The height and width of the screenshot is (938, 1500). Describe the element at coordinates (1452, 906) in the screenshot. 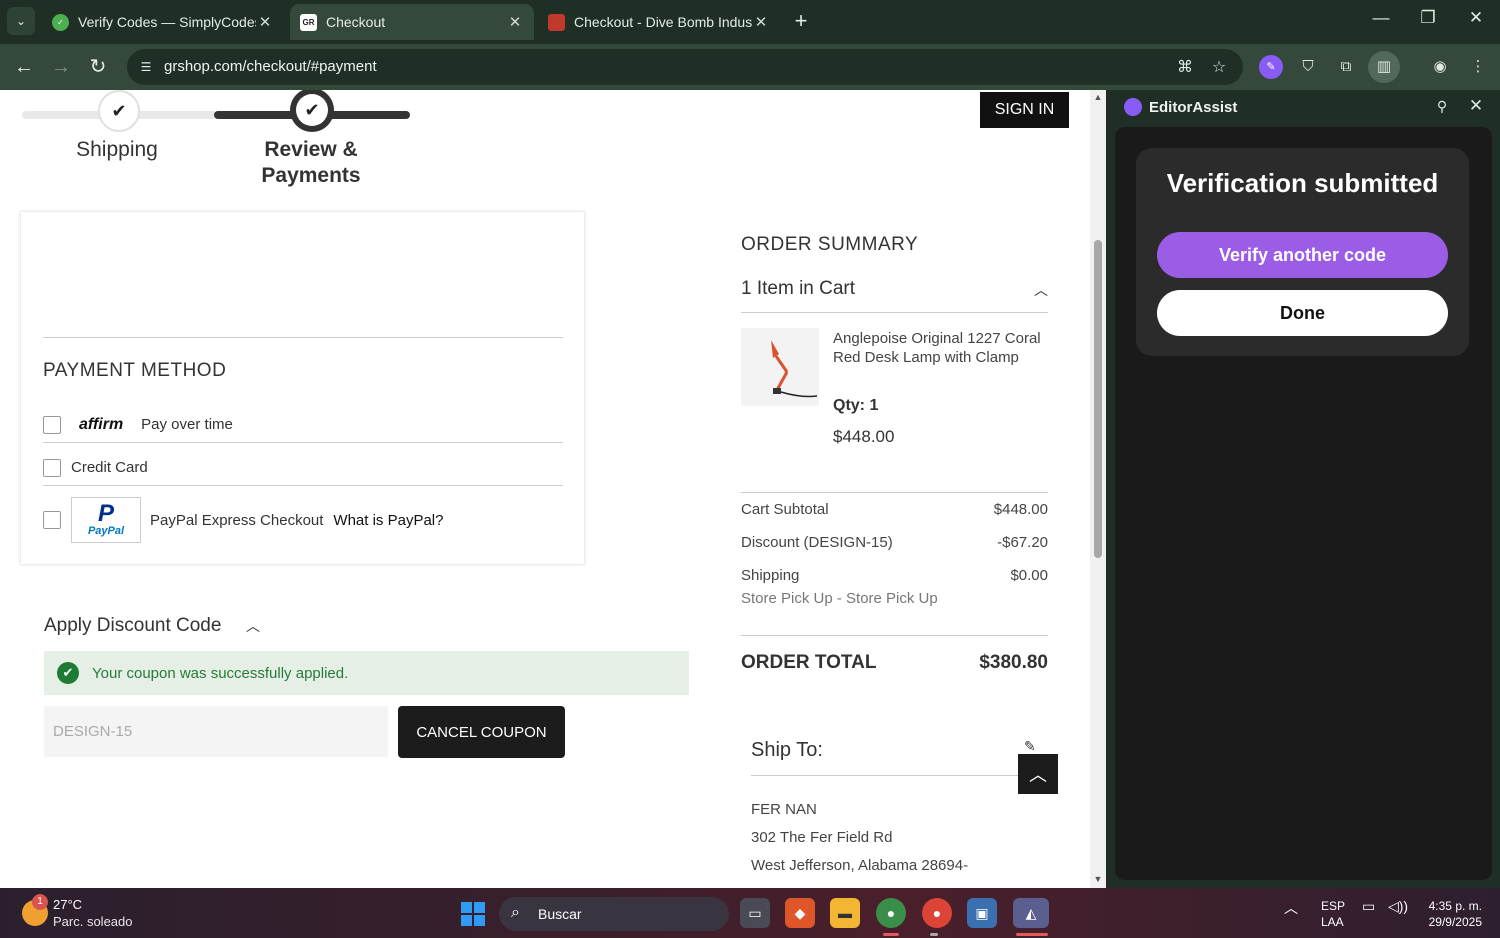

I see `clock-time: 4:35 p. m.` at that location.